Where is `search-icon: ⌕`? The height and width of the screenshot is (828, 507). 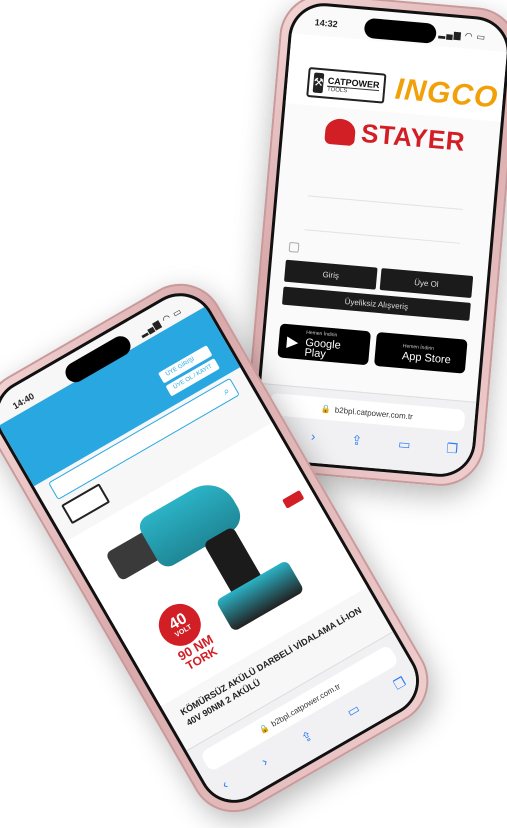
search-icon: ⌕ is located at coordinates (226, 391).